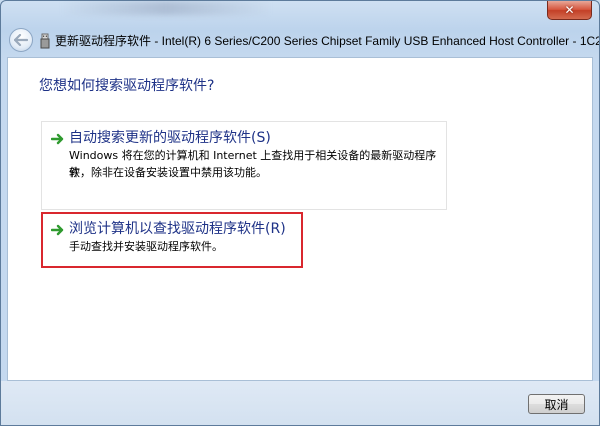  I want to click on dialog-footer: 取消, so click(300, 403).